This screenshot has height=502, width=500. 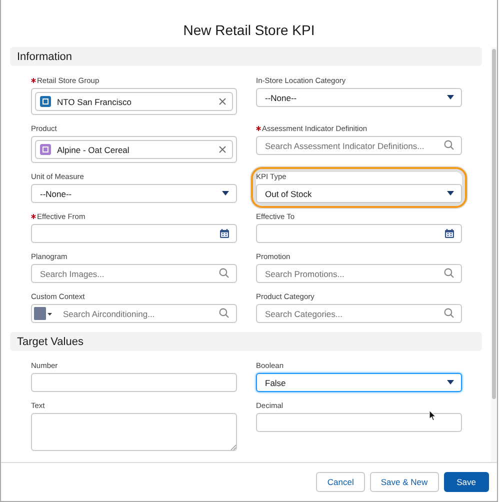 I want to click on action-button: Cancel, so click(x=340, y=482).